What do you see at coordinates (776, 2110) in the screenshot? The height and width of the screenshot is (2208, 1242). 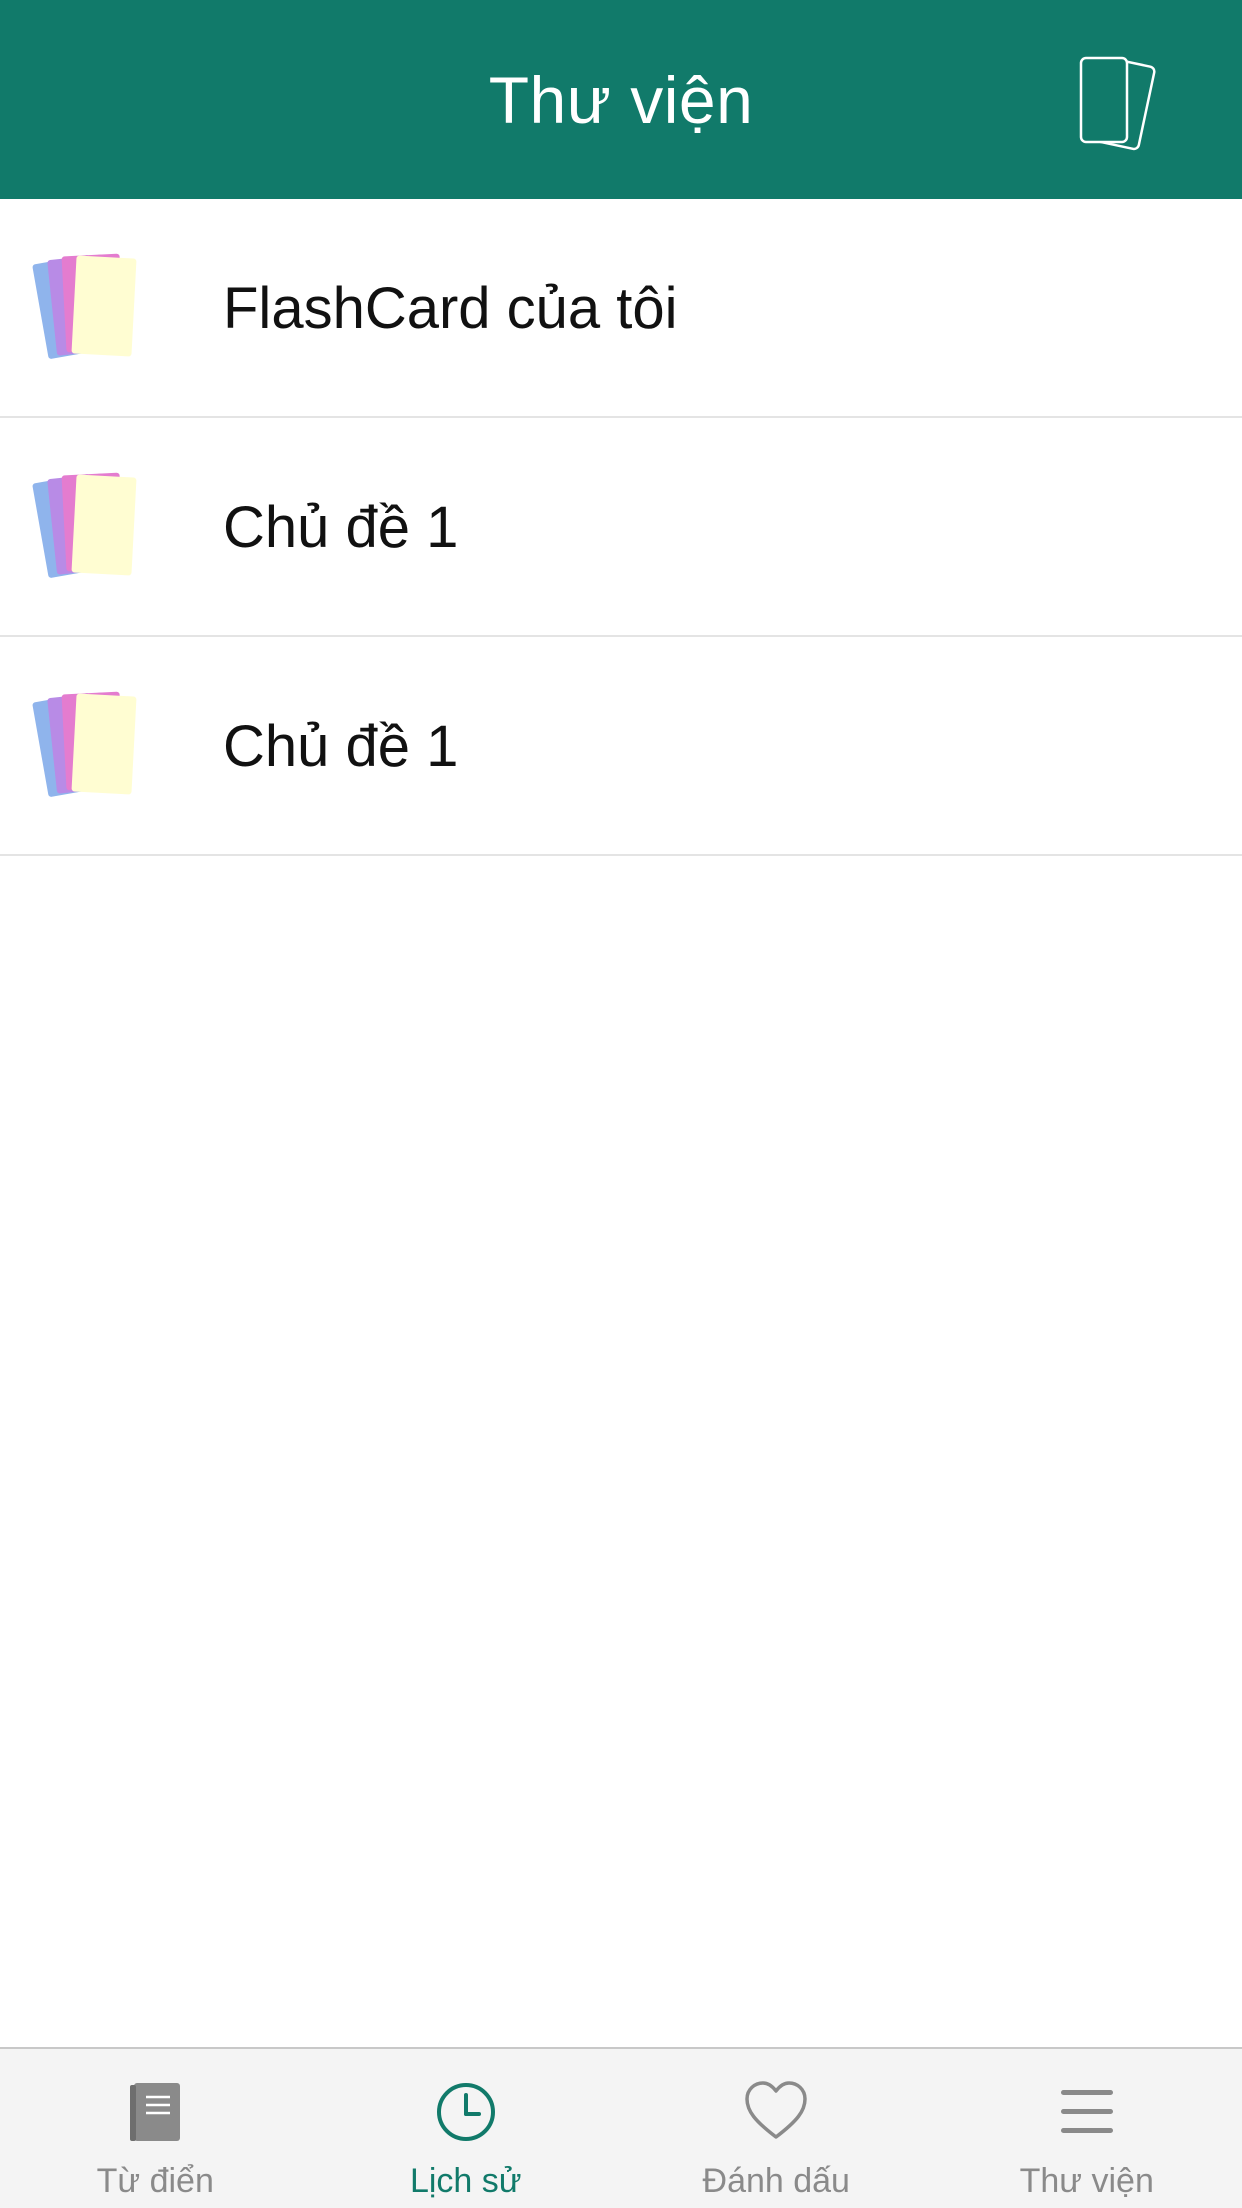 I see `heart-icon` at bounding box center [776, 2110].